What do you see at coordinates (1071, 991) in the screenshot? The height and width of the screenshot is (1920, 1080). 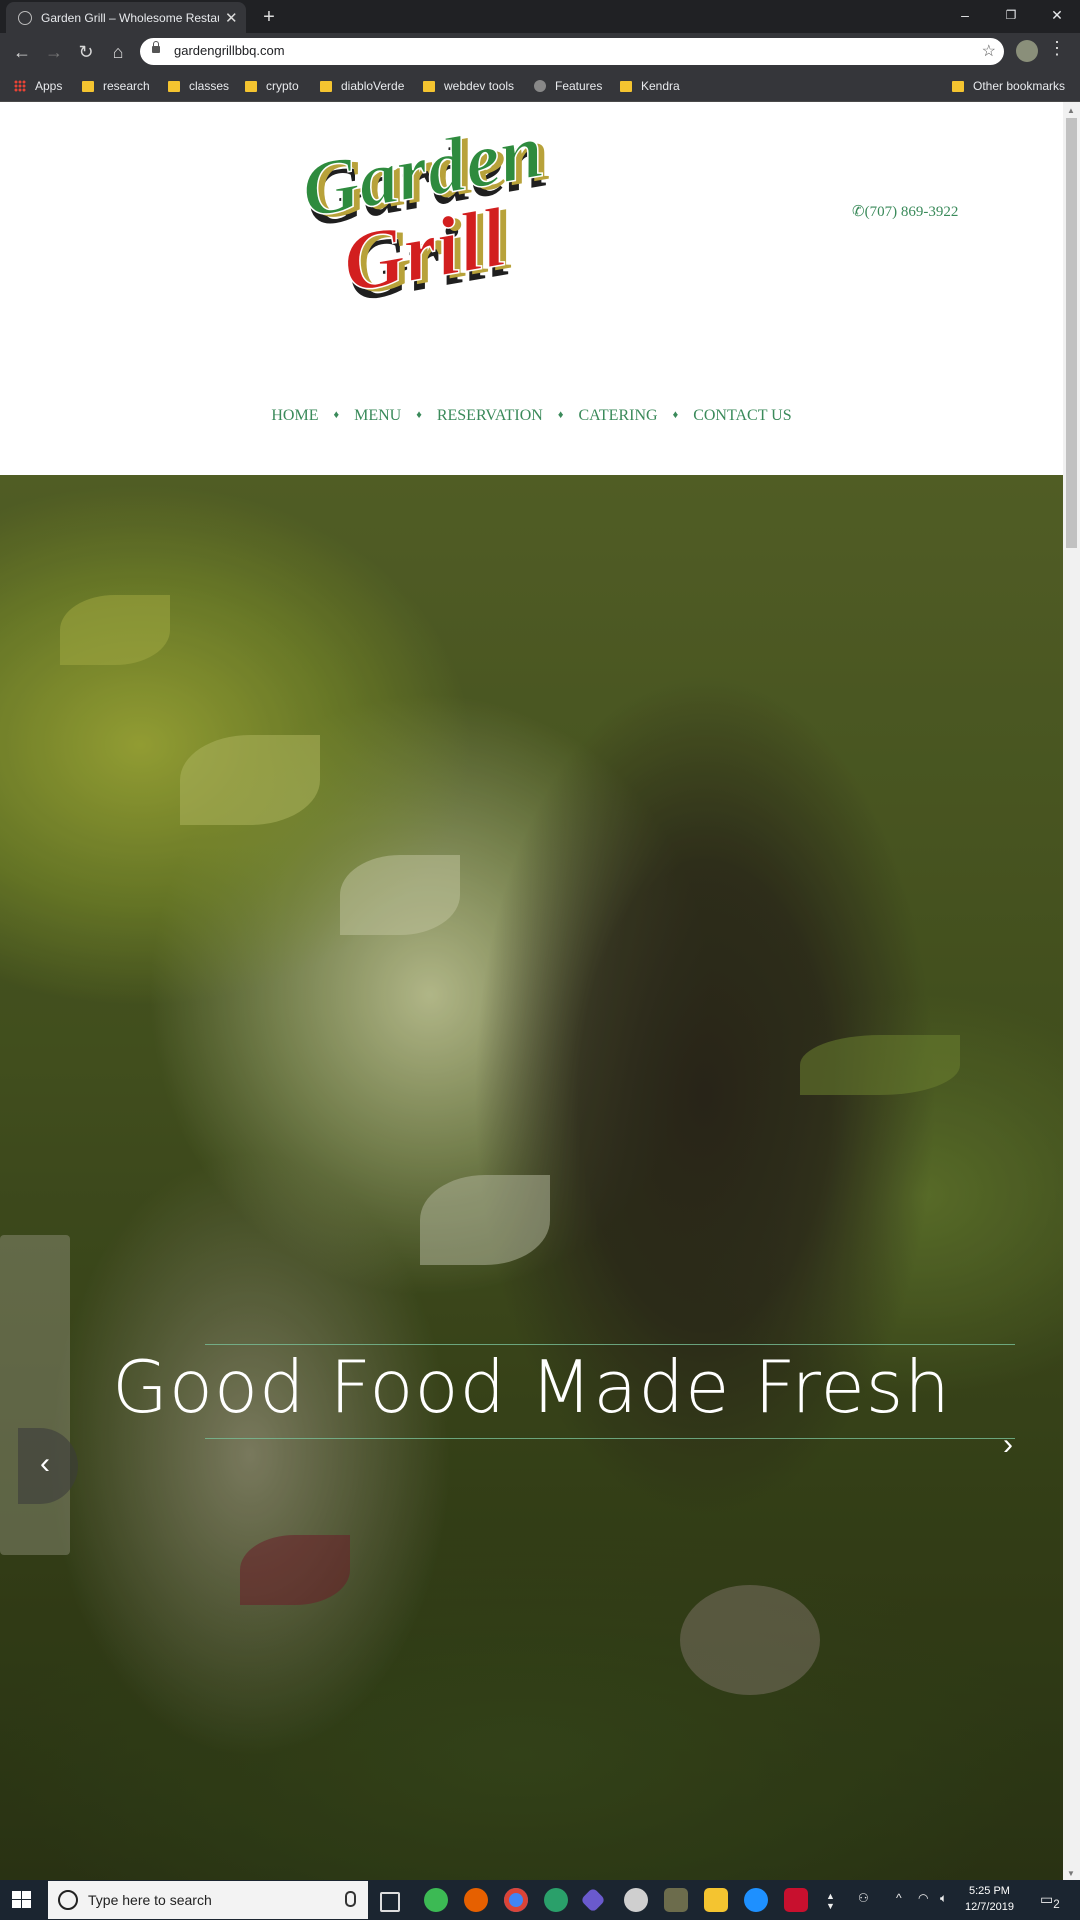 I see `page-scrollbar: ▲ ▼` at bounding box center [1071, 991].